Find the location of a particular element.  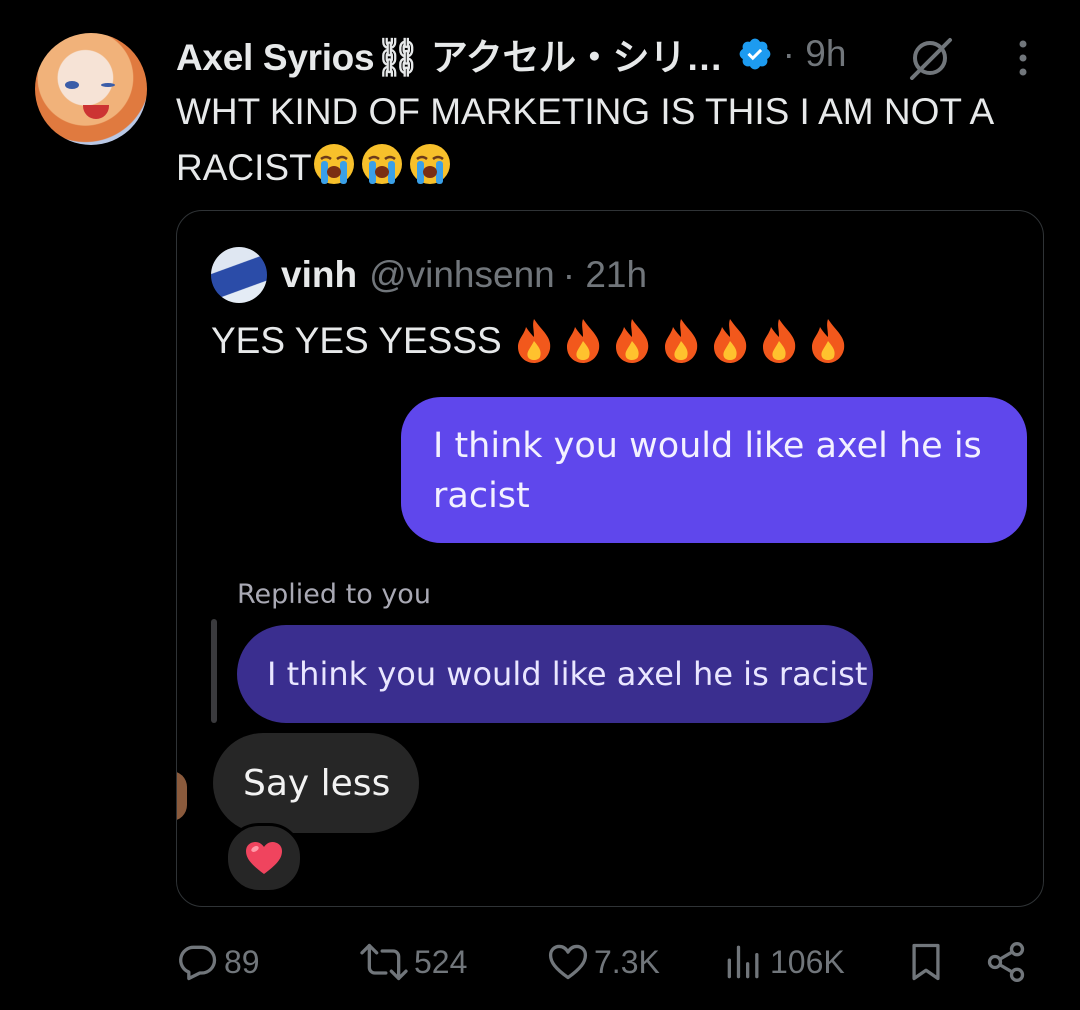

author-avatar is located at coordinates (91, 89).